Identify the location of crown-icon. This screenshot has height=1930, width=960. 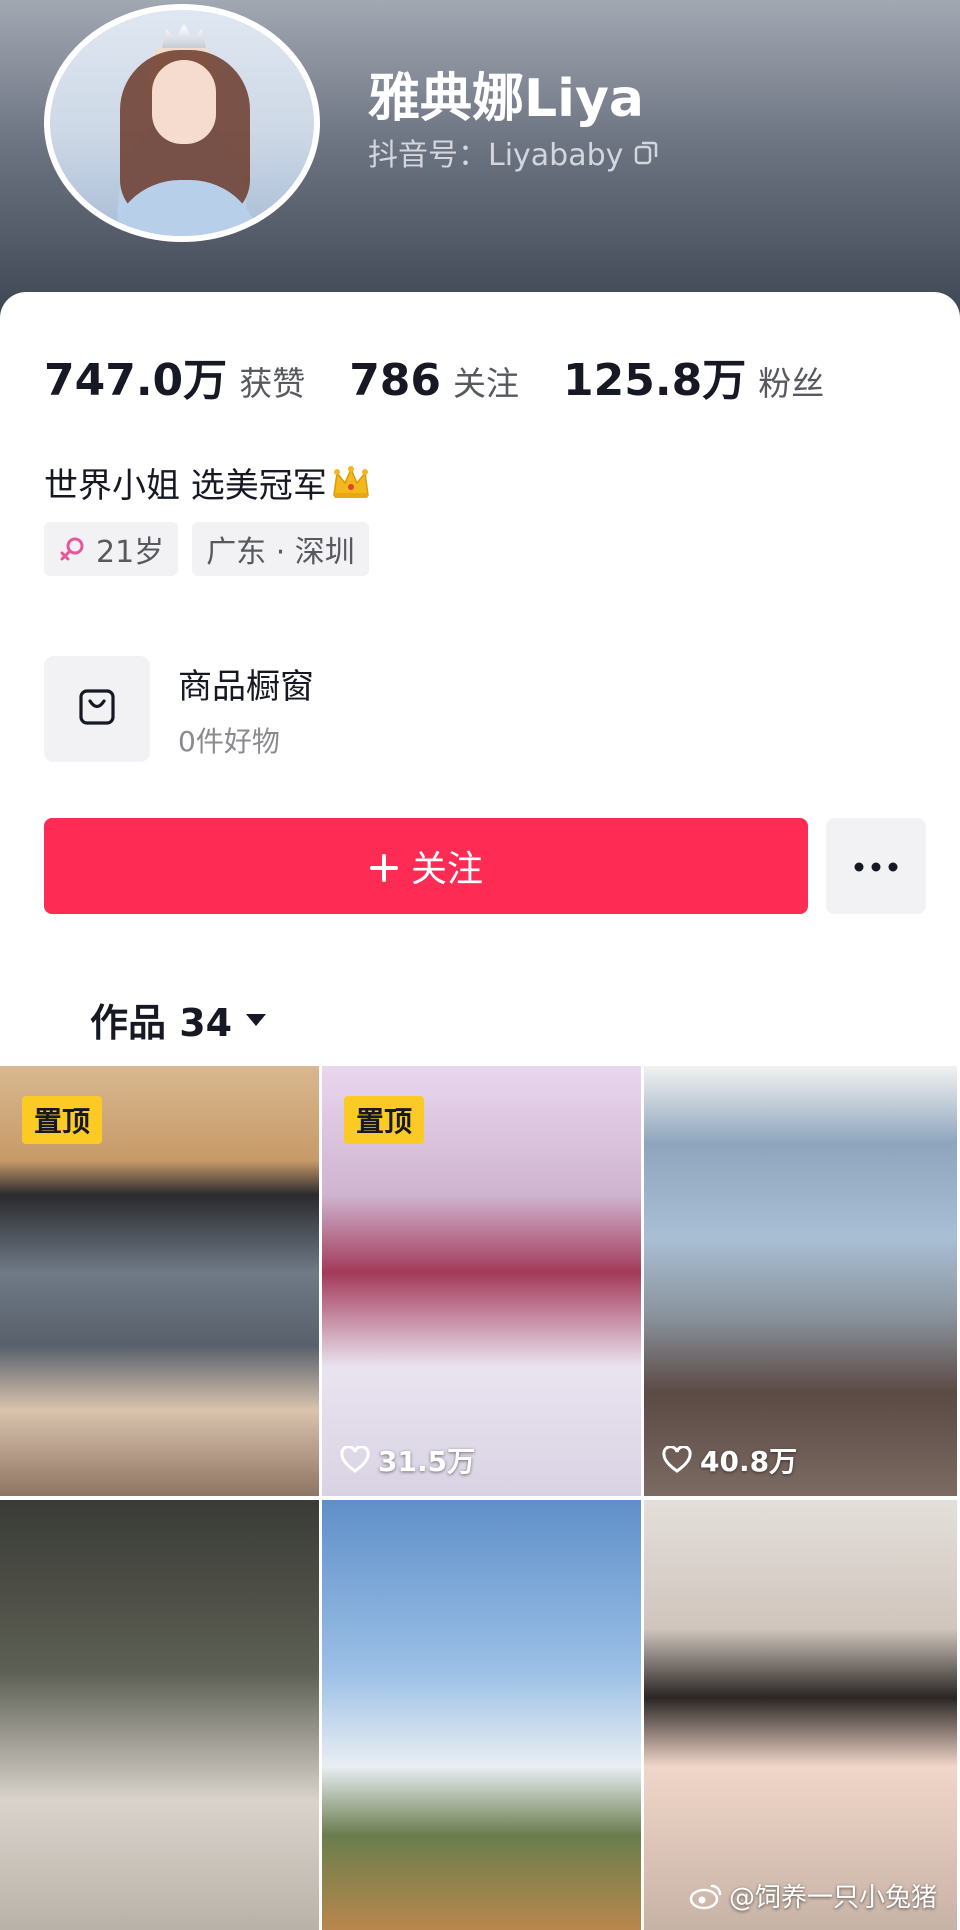
(351, 483).